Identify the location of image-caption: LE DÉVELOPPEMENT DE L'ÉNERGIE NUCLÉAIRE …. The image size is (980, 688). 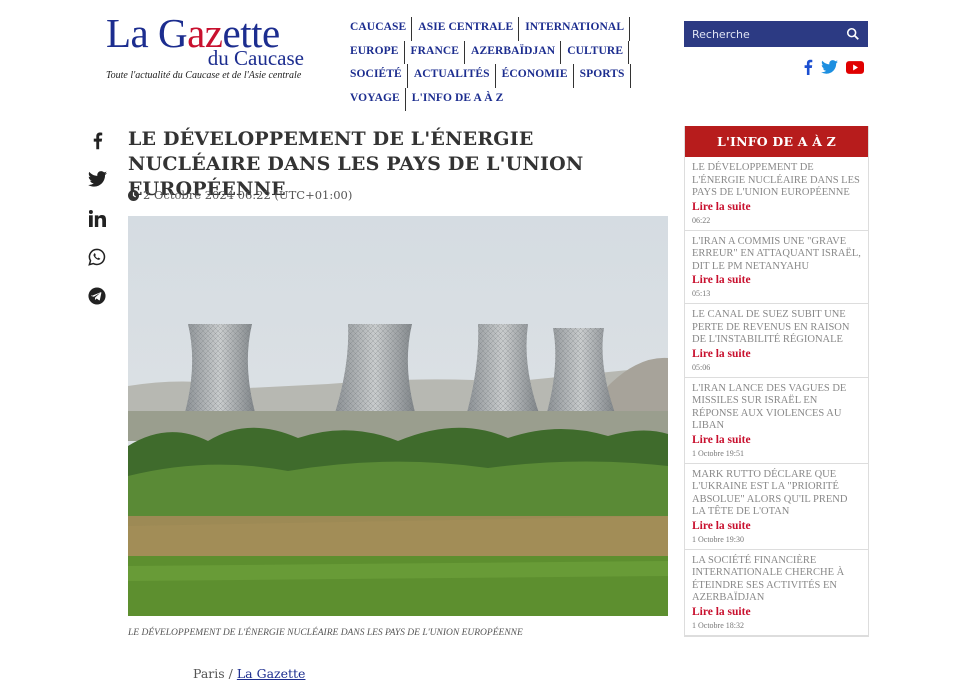
(325, 633).